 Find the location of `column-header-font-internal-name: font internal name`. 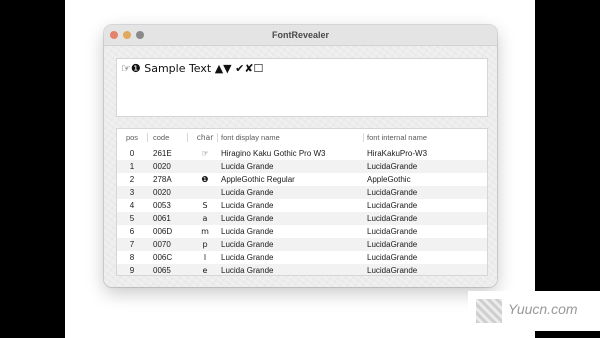

column-header-font-internal-name: font internal name is located at coordinates (426, 137).